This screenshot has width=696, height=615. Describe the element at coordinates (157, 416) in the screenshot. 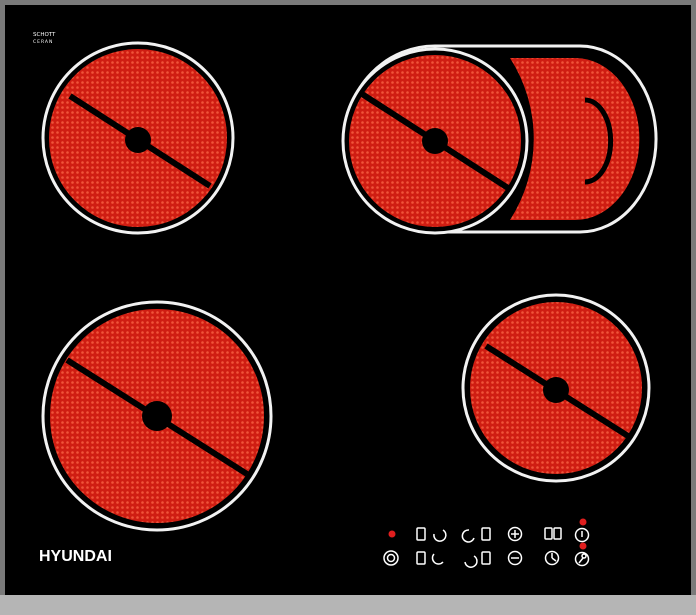

I see `cooking-zone-bottom-left` at that location.